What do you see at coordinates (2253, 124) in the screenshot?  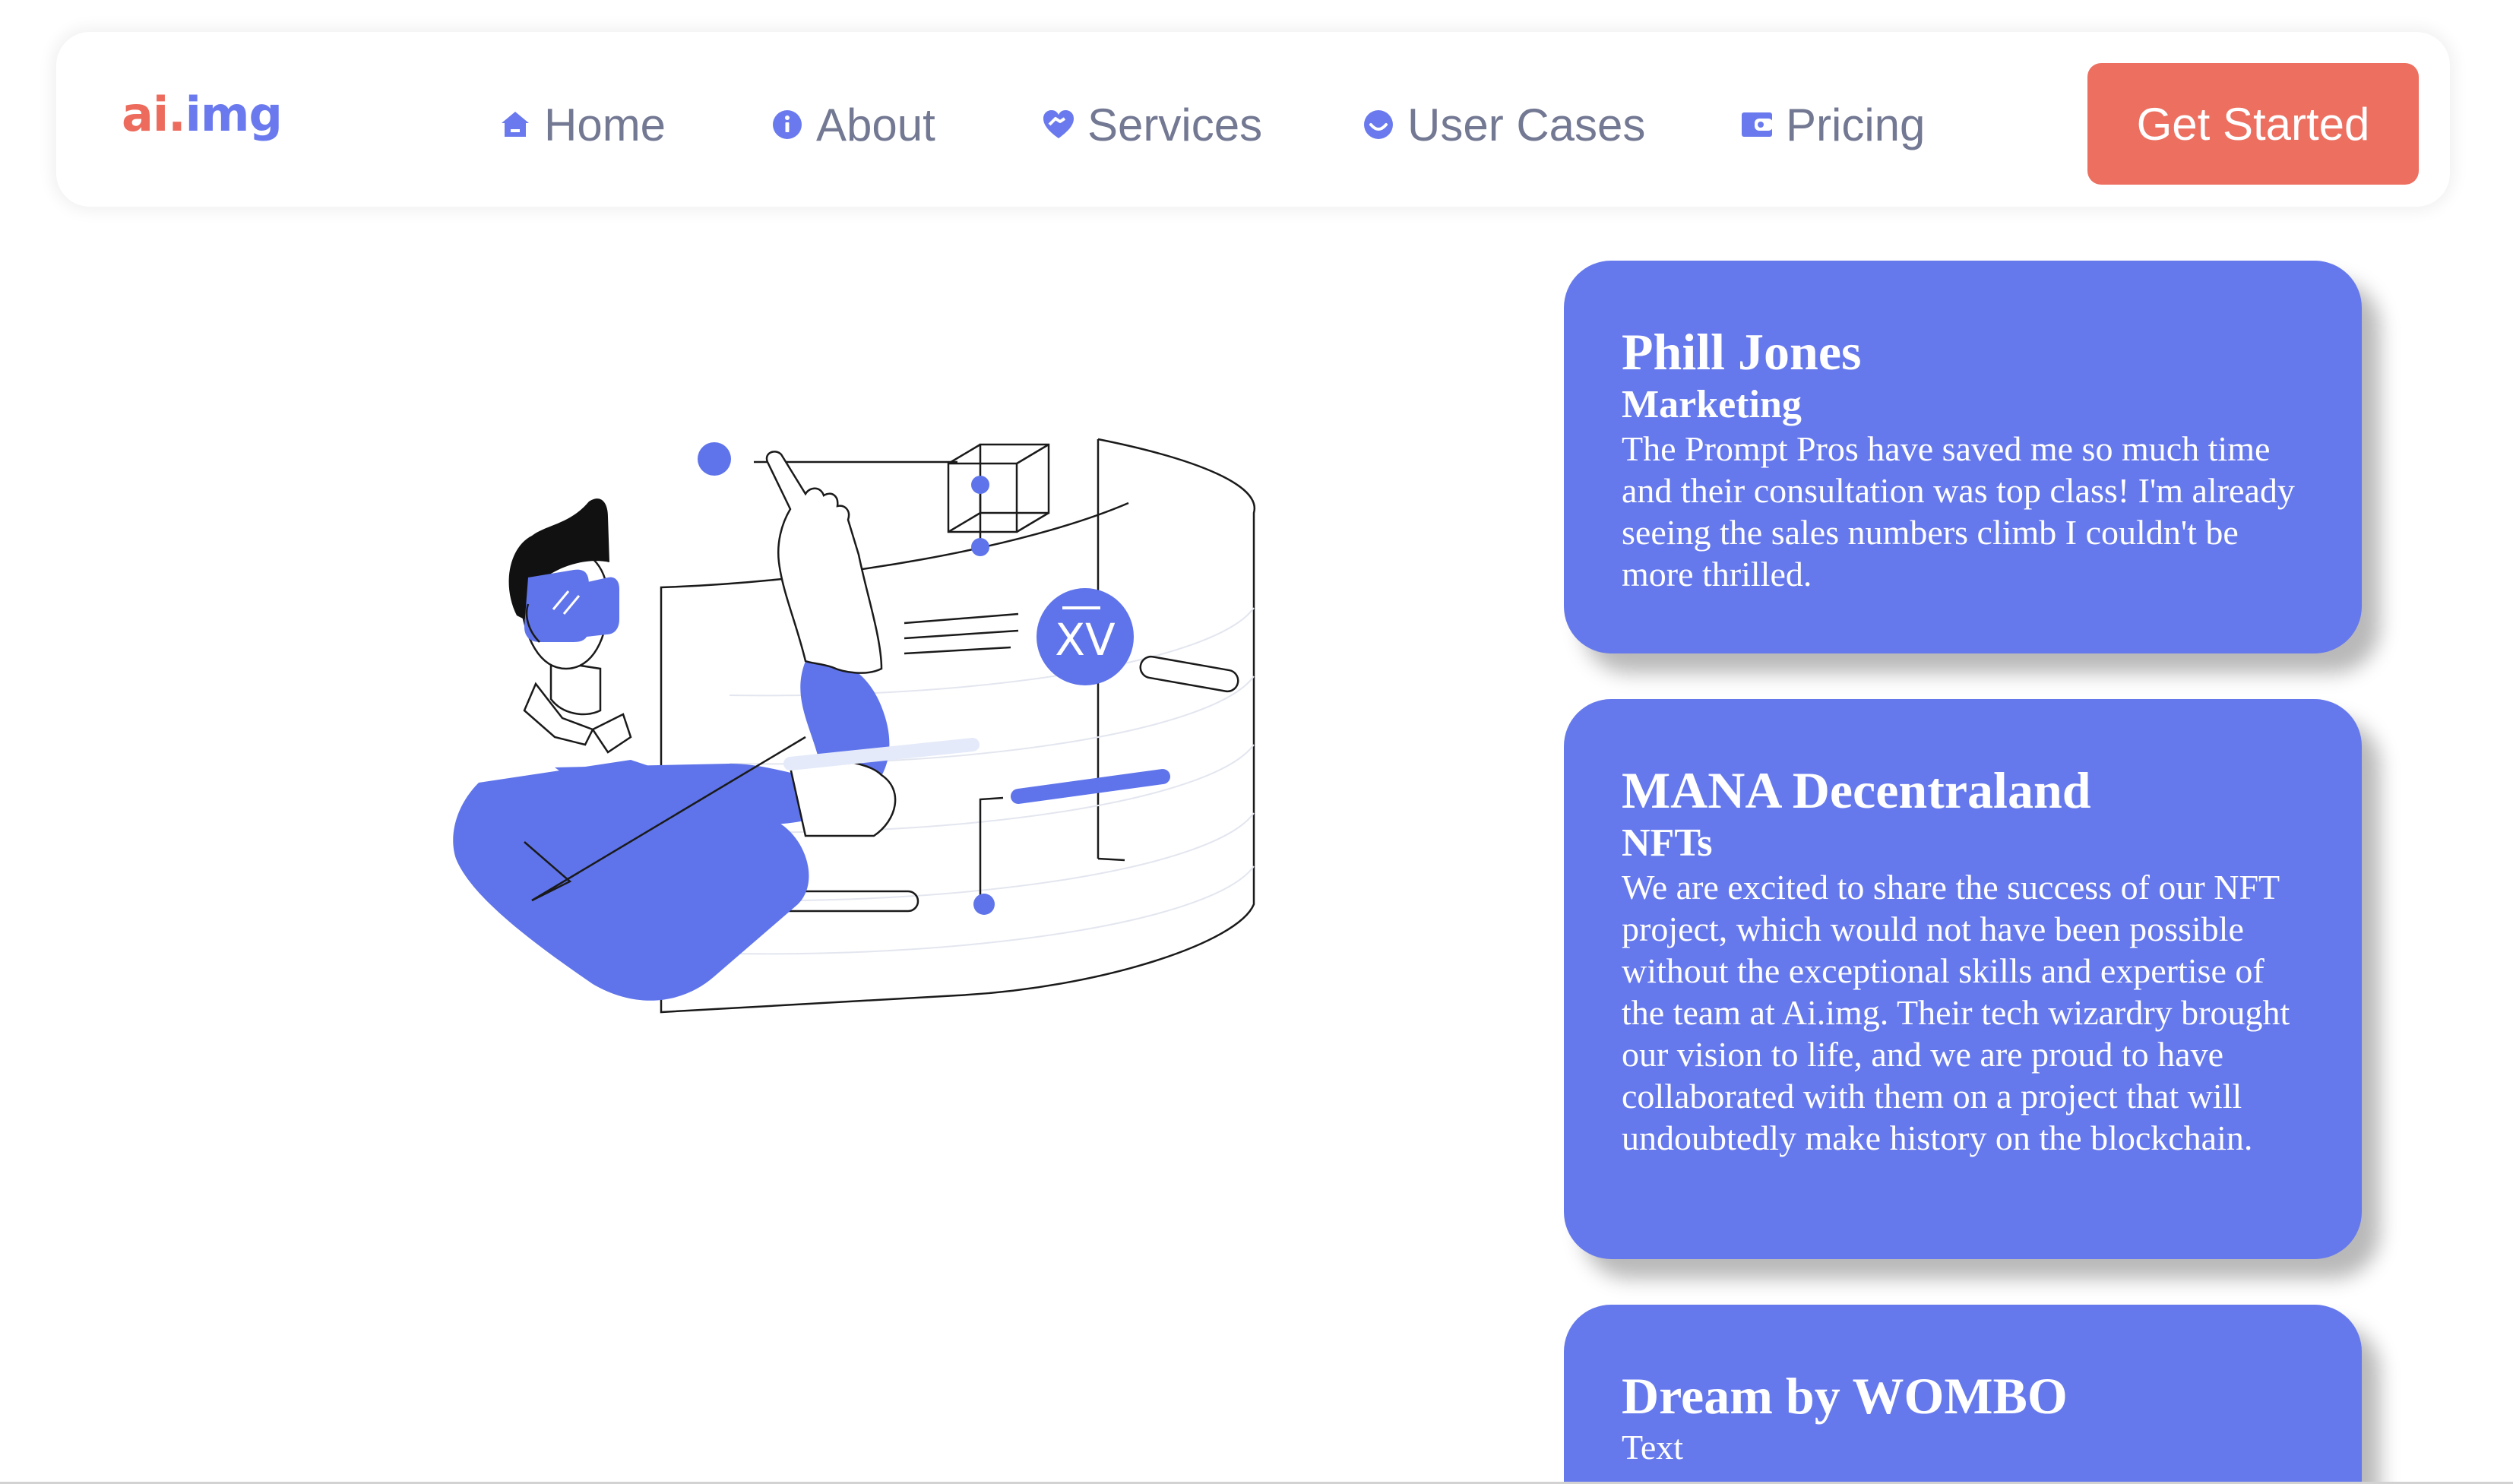 I see `get-started-button: Get Started` at bounding box center [2253, 124].